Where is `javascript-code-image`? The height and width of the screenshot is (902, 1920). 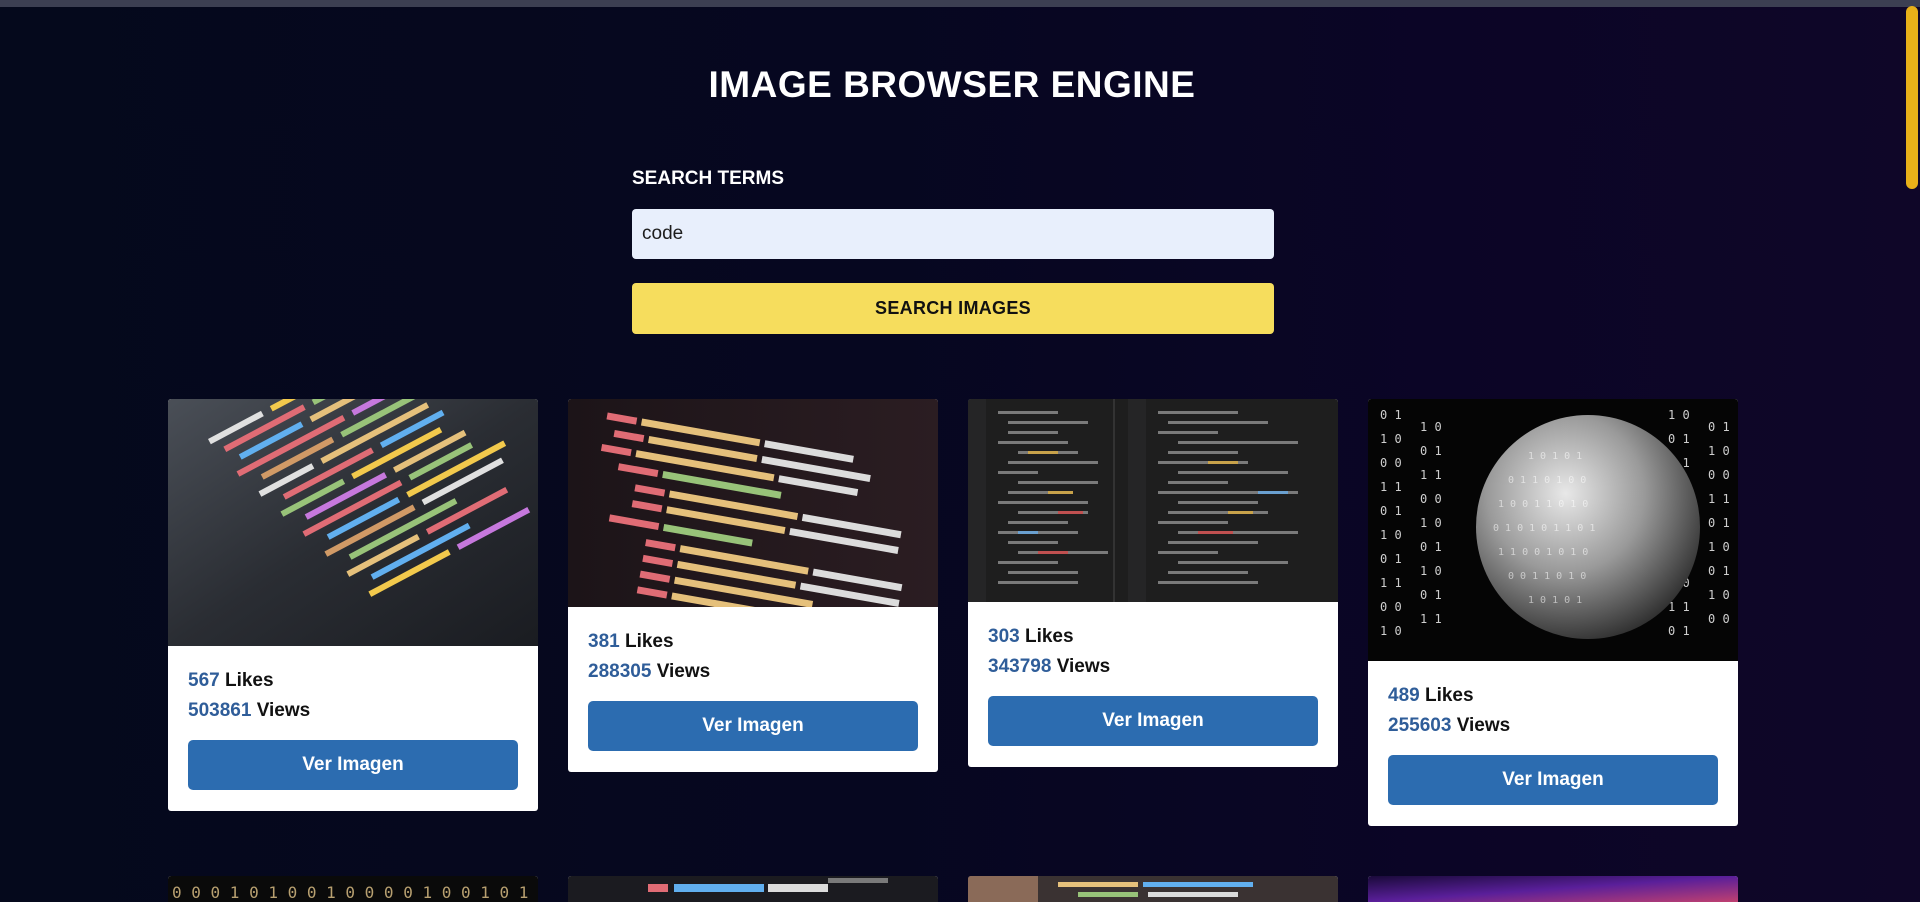
javascript-code-image is located at coordinates (753, 889).